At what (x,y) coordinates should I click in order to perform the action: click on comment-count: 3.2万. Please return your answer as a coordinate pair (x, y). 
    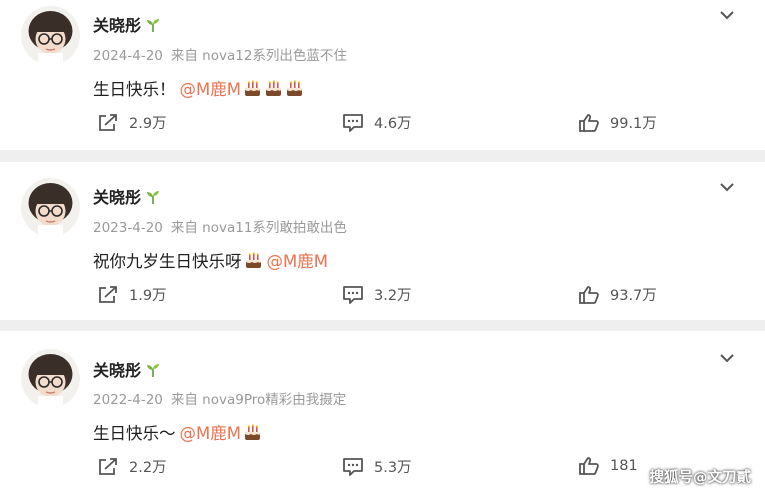
    Looking at the image, I should click on (393, 296).